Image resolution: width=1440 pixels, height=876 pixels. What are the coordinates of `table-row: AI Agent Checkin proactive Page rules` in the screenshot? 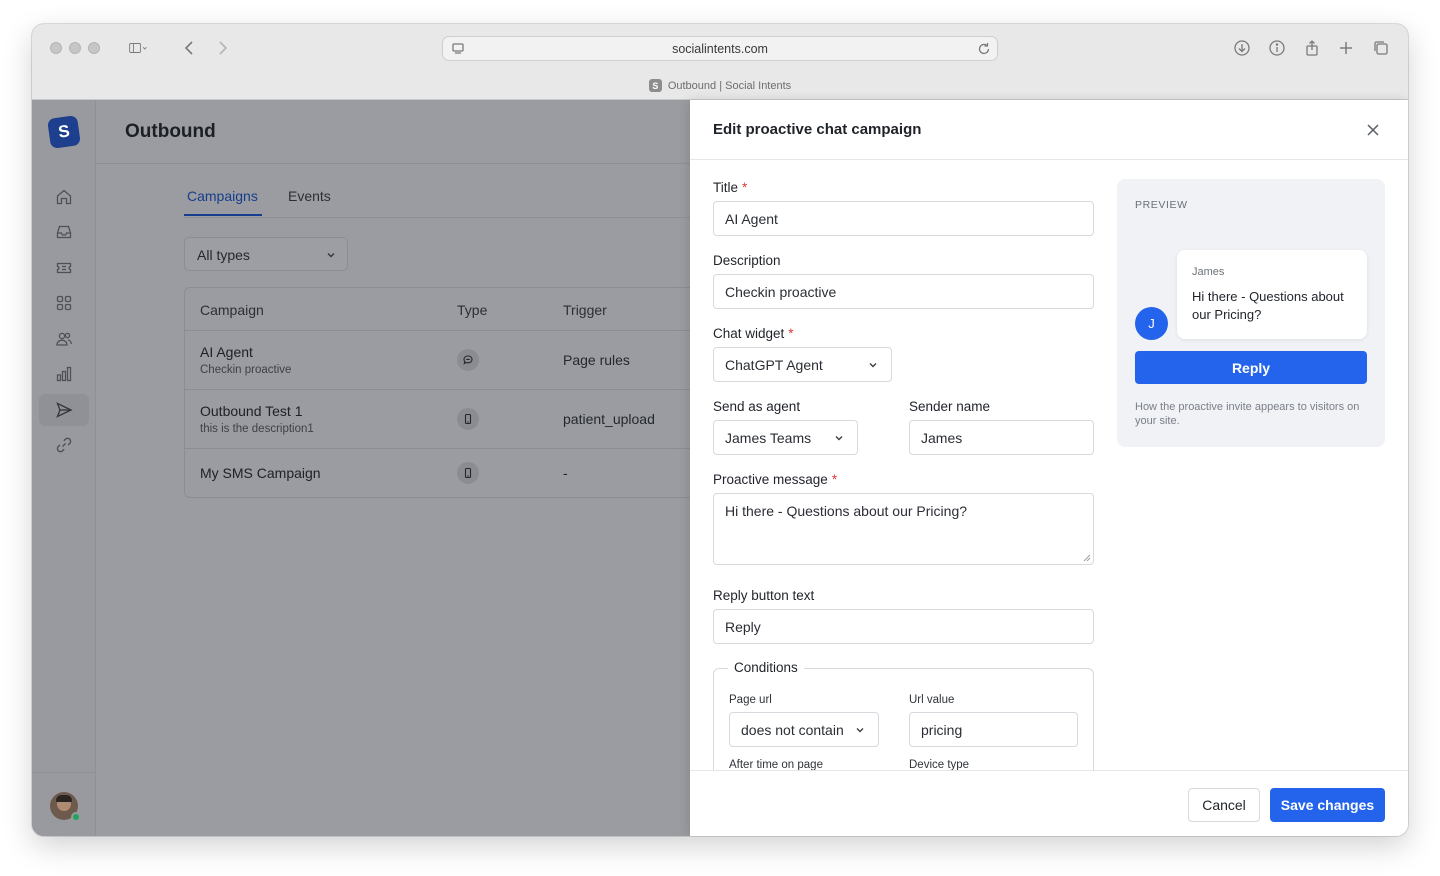 It's located at (437, 360).